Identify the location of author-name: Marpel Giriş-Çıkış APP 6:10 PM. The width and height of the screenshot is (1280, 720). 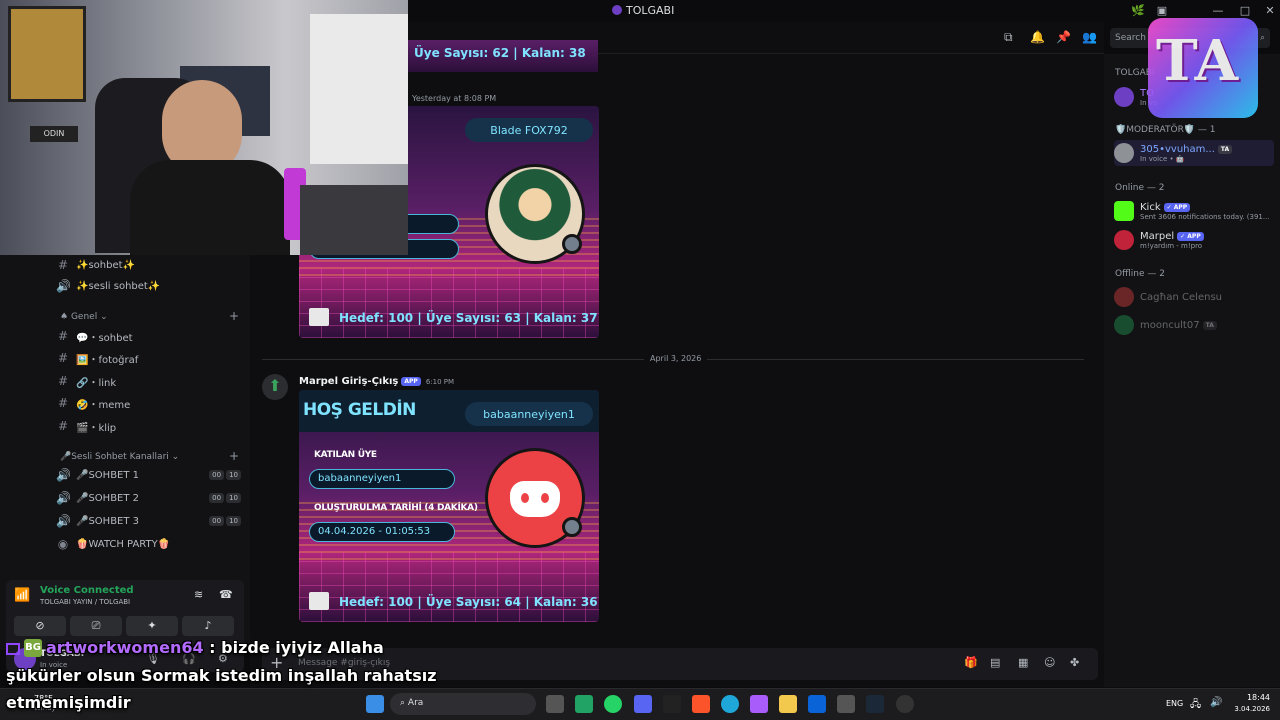
(376, 381).